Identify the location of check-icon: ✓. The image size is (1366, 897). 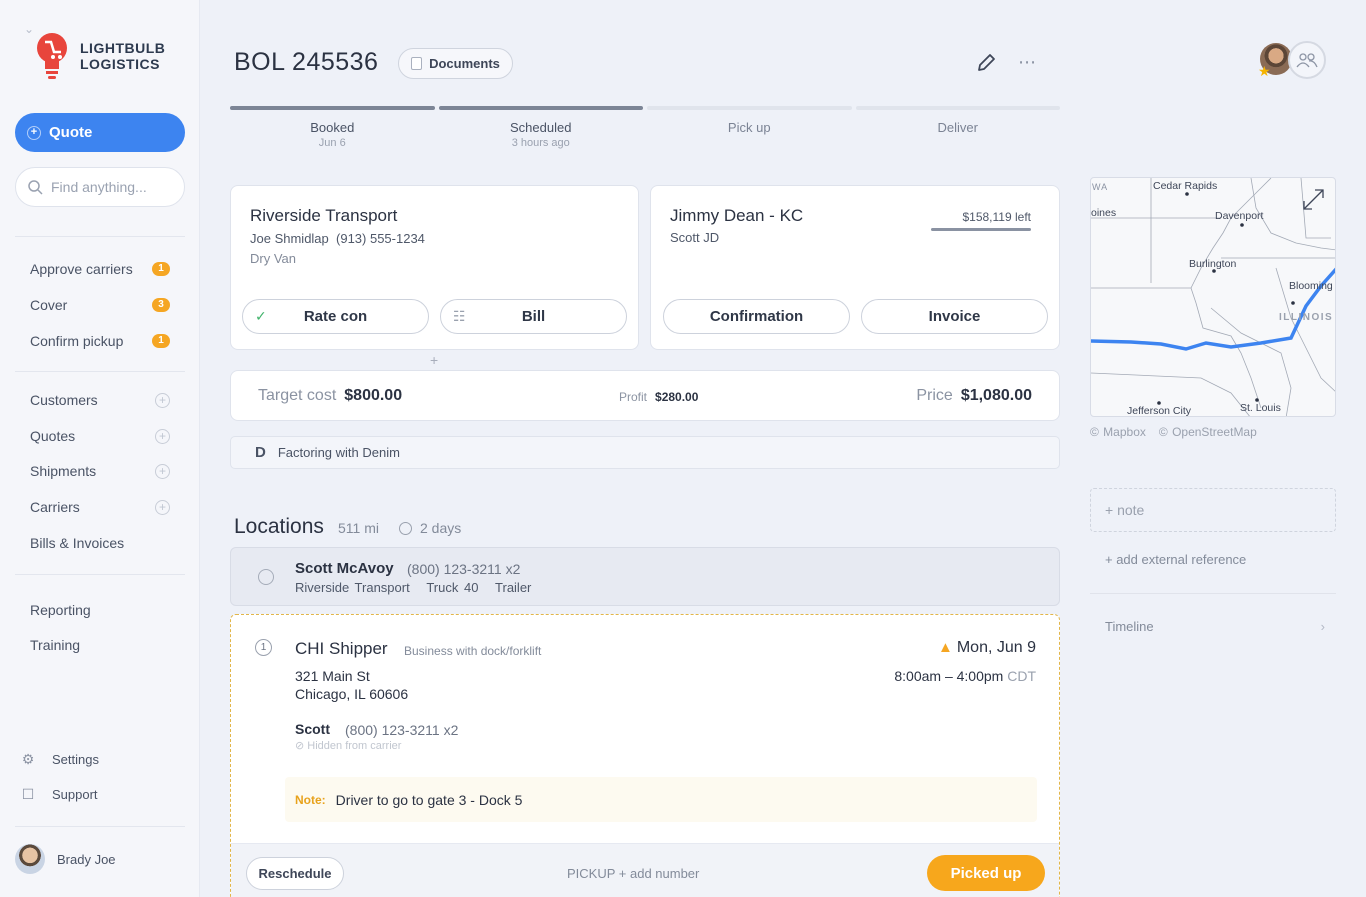
(261, 316).